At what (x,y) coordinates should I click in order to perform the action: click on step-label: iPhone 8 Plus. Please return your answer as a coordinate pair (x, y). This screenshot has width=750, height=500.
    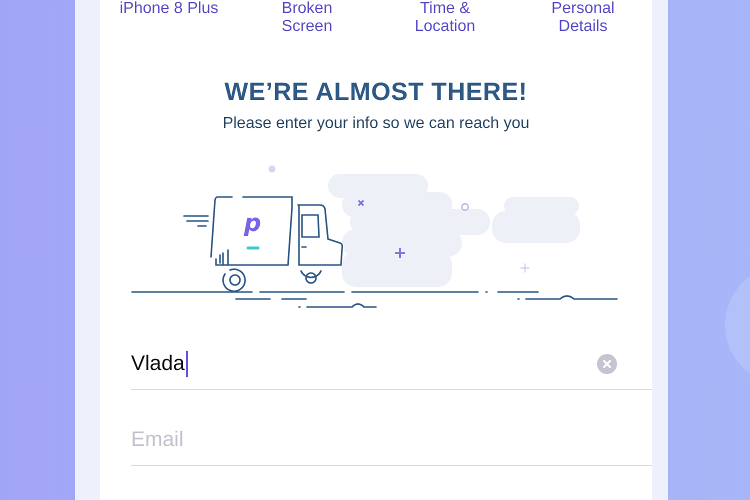
    Looking at the image, I should click on (169, 18).